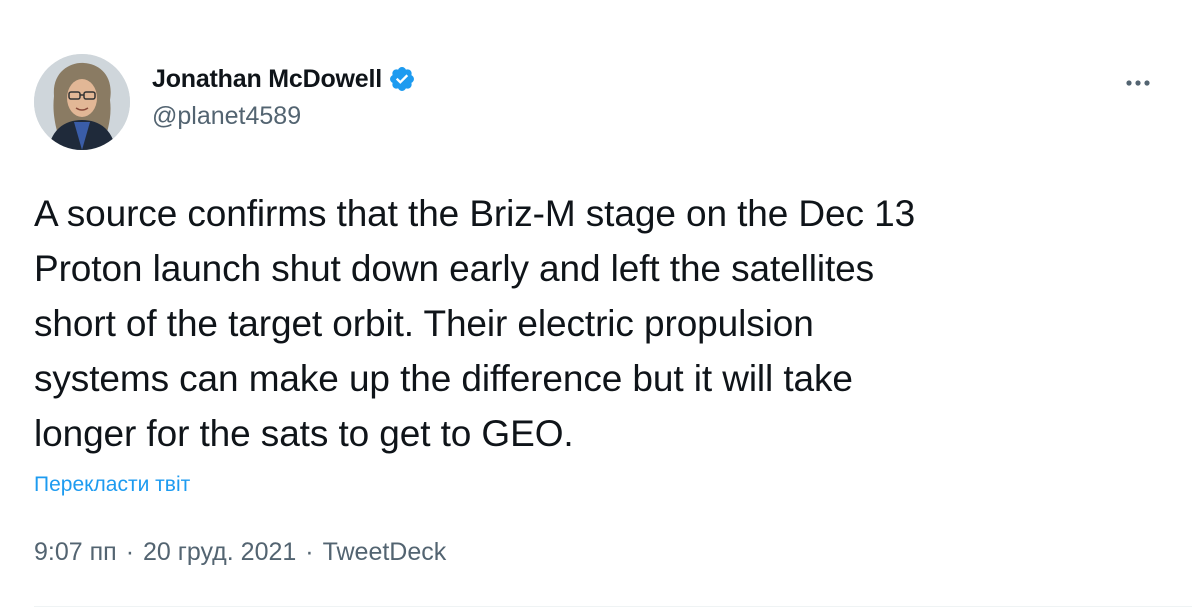 This screenshot has width=1192, height=616. I want to click on verified-badge-icon, so click(402, 79).